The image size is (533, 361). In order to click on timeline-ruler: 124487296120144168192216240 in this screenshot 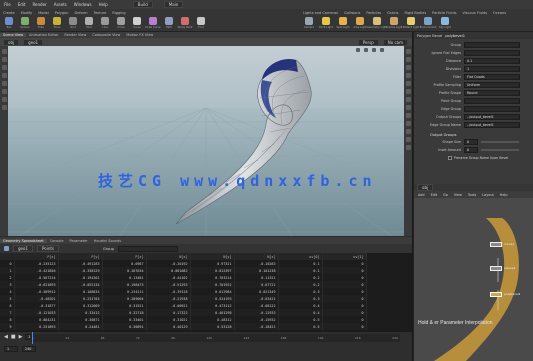, I will do `click(215, 338)`.